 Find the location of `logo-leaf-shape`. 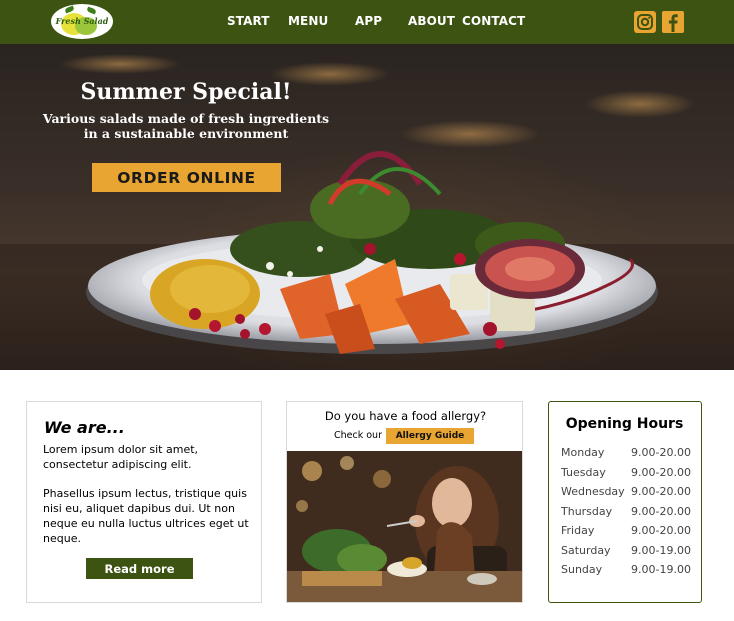

logo-leaf-shape is located at coordinates (91, 10).